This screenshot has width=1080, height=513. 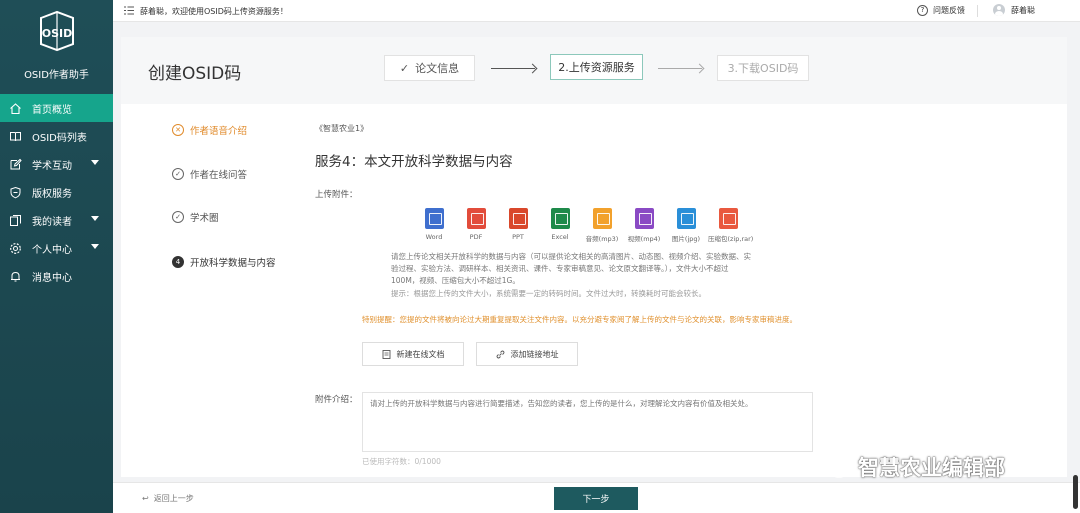 I want to click on step-upload-resources: 2.上传资源服务, so click(x=596, y=67).